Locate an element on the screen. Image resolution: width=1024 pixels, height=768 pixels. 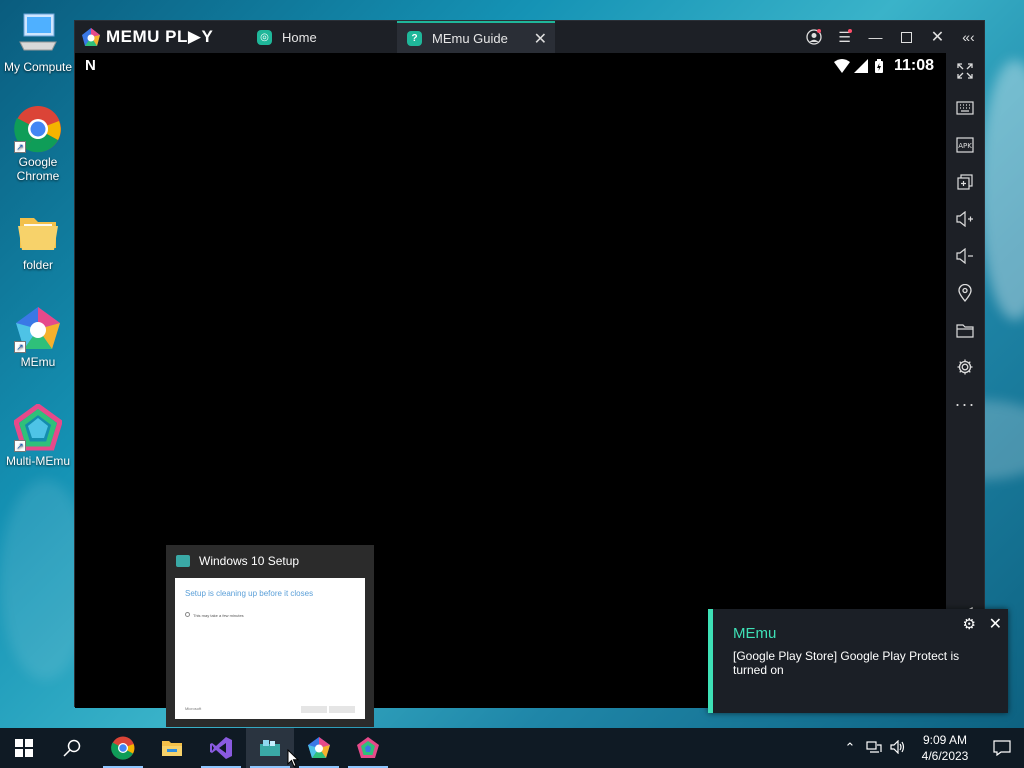
close-icon: ✕ is located at coordinates (937, 37).